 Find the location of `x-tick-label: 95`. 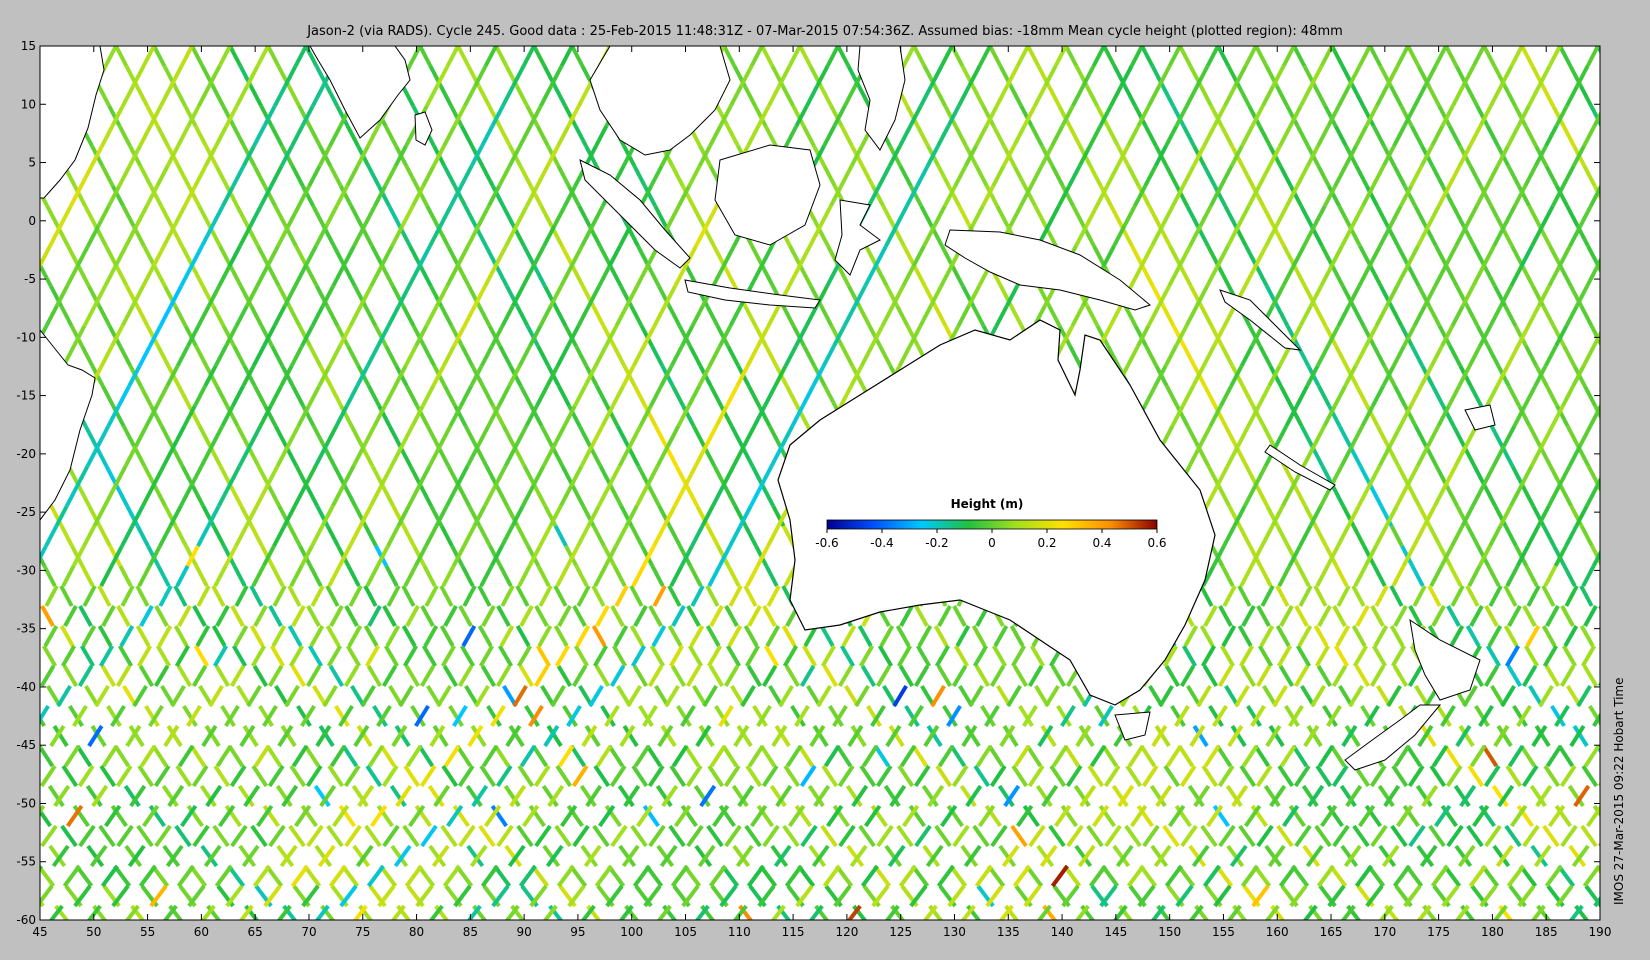

x-tick-label: 95 is located at coordinates (577, 932).